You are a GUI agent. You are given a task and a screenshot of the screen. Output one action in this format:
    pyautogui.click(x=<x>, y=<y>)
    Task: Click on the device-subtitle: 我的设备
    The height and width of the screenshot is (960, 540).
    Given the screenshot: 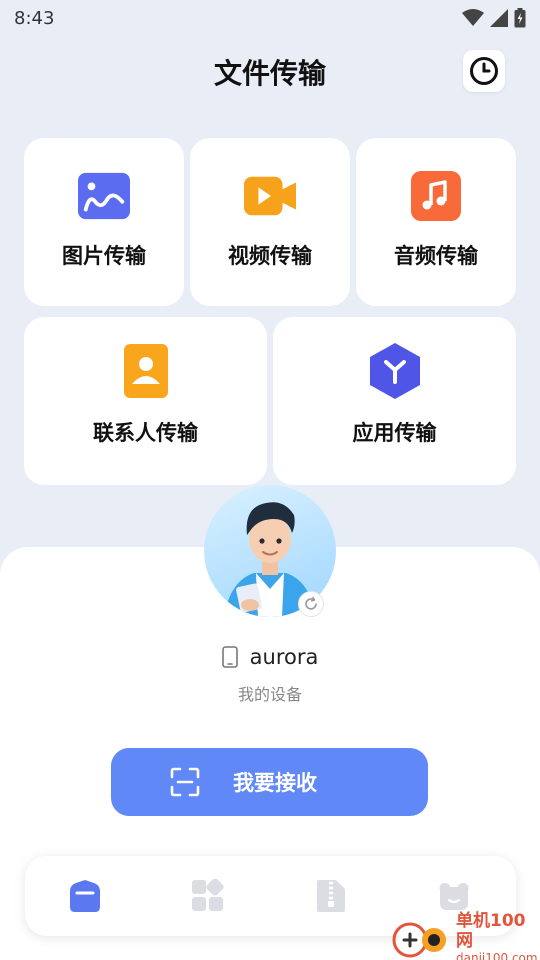 What is the action you would take?
    pyautogui.click(x=269, y=694)
    